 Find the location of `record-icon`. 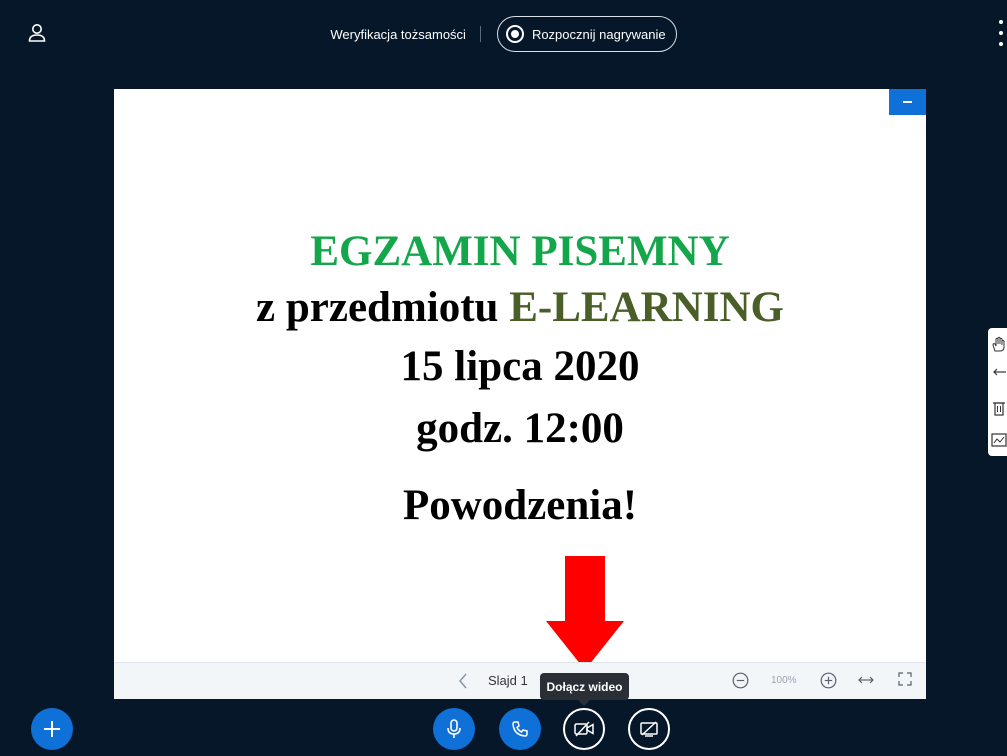

record-icon is located at coordinates (514, 34).